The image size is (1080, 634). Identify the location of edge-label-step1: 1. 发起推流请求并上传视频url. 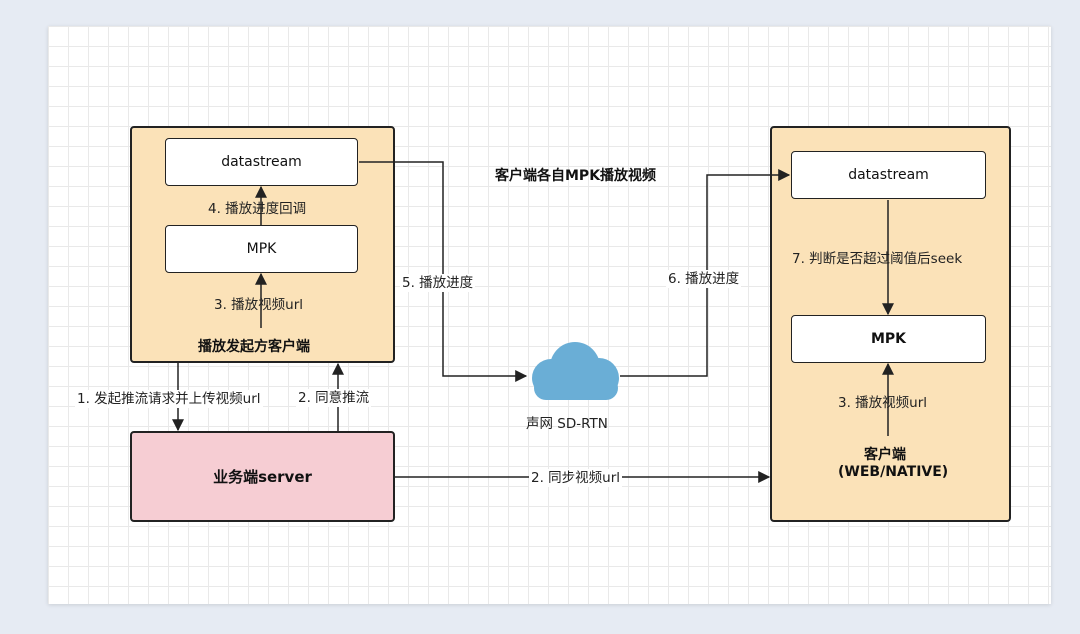
(169, 399).